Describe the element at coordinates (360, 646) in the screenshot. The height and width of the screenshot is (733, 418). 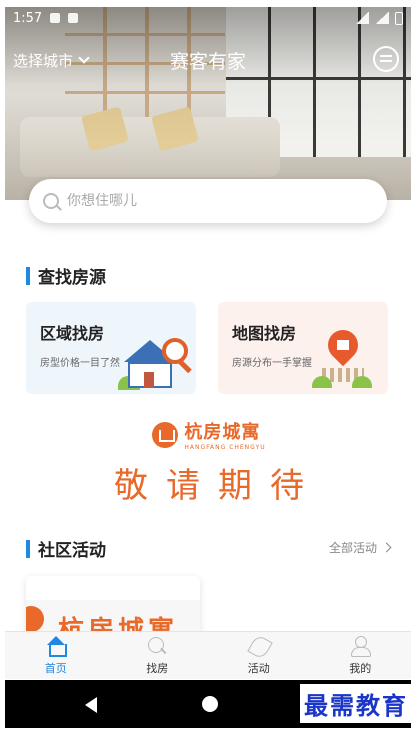
I see `user-icon` at that location.